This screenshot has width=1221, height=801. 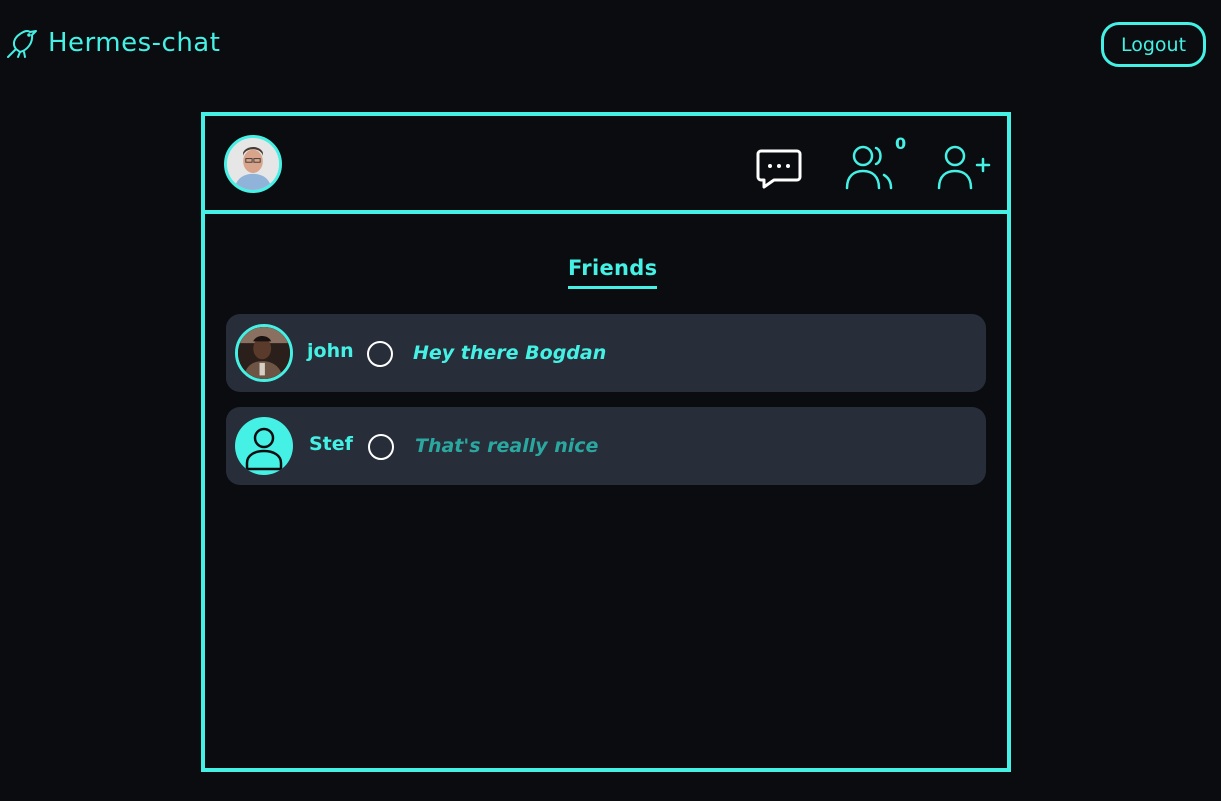 I want to click on last-message: Hey there Bogdan, so click(x=510, y=353).